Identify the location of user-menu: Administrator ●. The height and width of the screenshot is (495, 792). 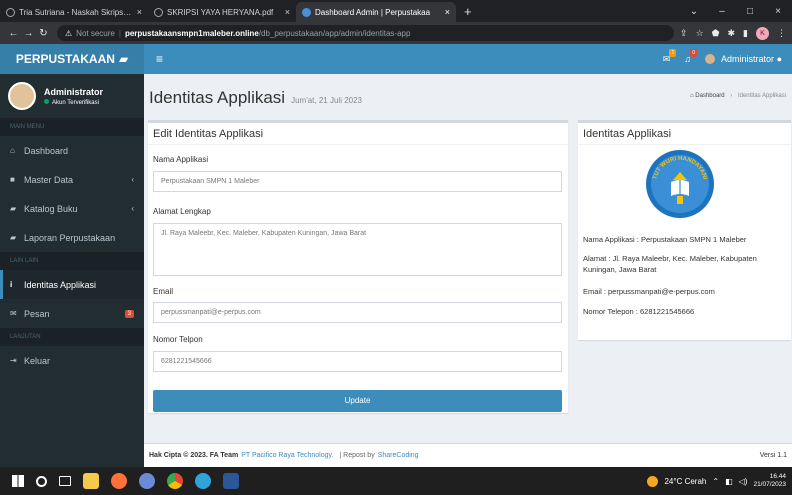
(743, 59).